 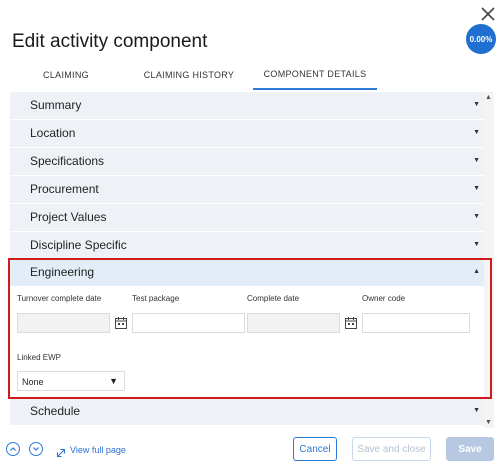 What do you see at coordinates (315, 449) in the screenshot?
I see `cancel-button: Cancel` at bounding box center [315, 449].